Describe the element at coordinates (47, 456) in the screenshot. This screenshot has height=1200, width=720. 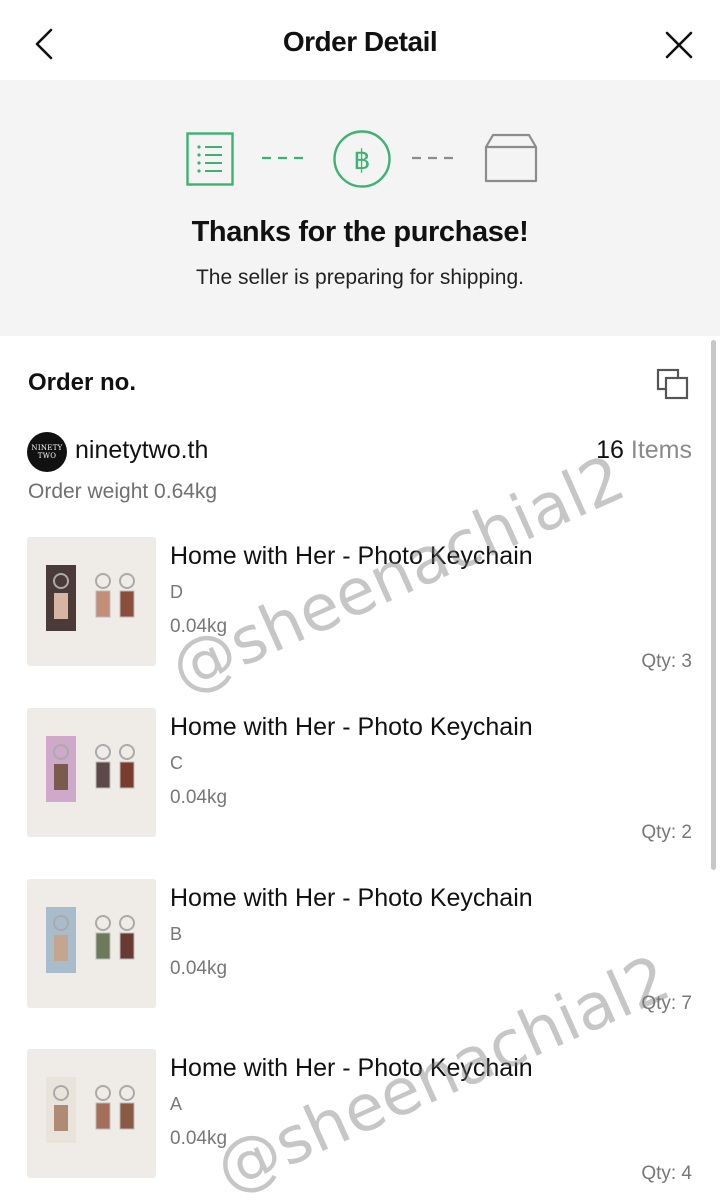
I see `shop-avatar-text-bottom: TWO` at that location.